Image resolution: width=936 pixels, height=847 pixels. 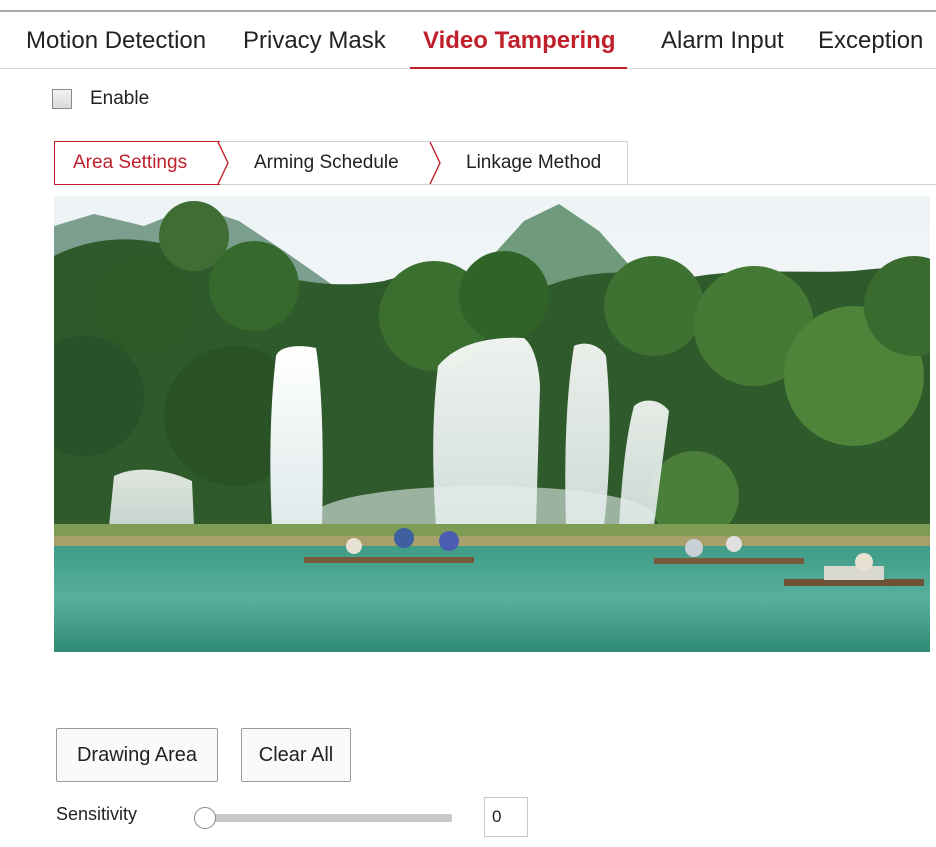 I want to click on subtab-linkage-method: Linkage Method, so click(x=533, y=163).